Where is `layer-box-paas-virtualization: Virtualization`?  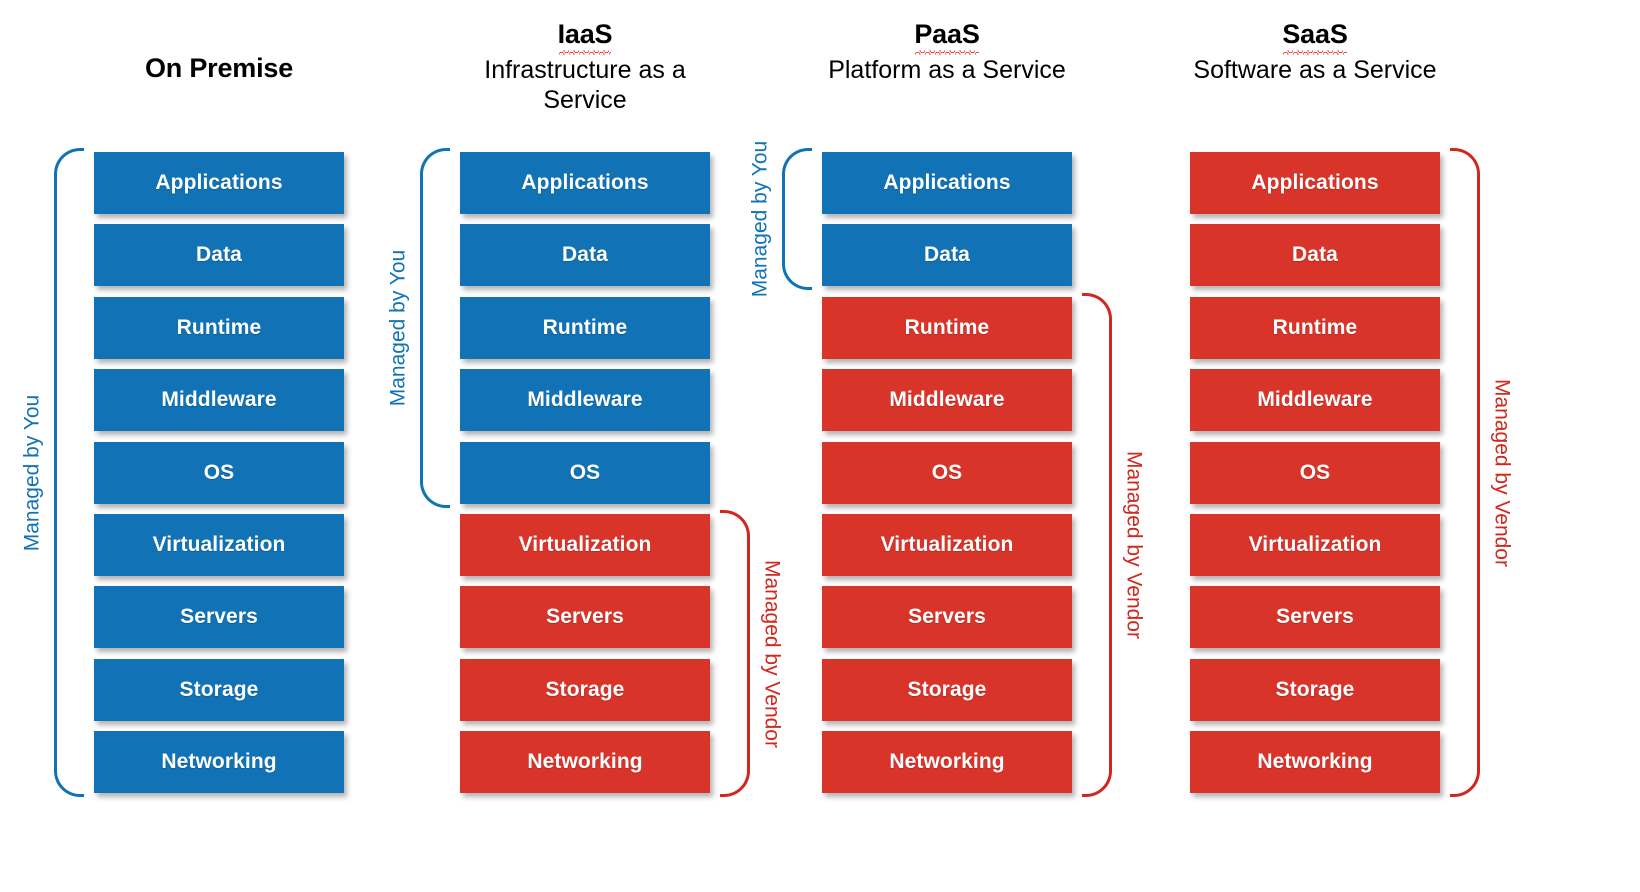
layer-box-paas-virtualization: Virtualization is located at coordinates (947, 545).